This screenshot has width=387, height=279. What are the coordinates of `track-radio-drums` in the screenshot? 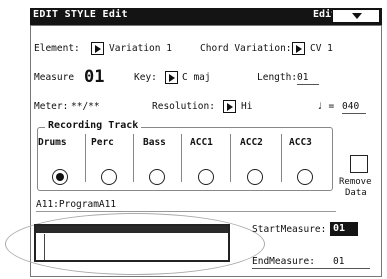 It's located at (60, 177).